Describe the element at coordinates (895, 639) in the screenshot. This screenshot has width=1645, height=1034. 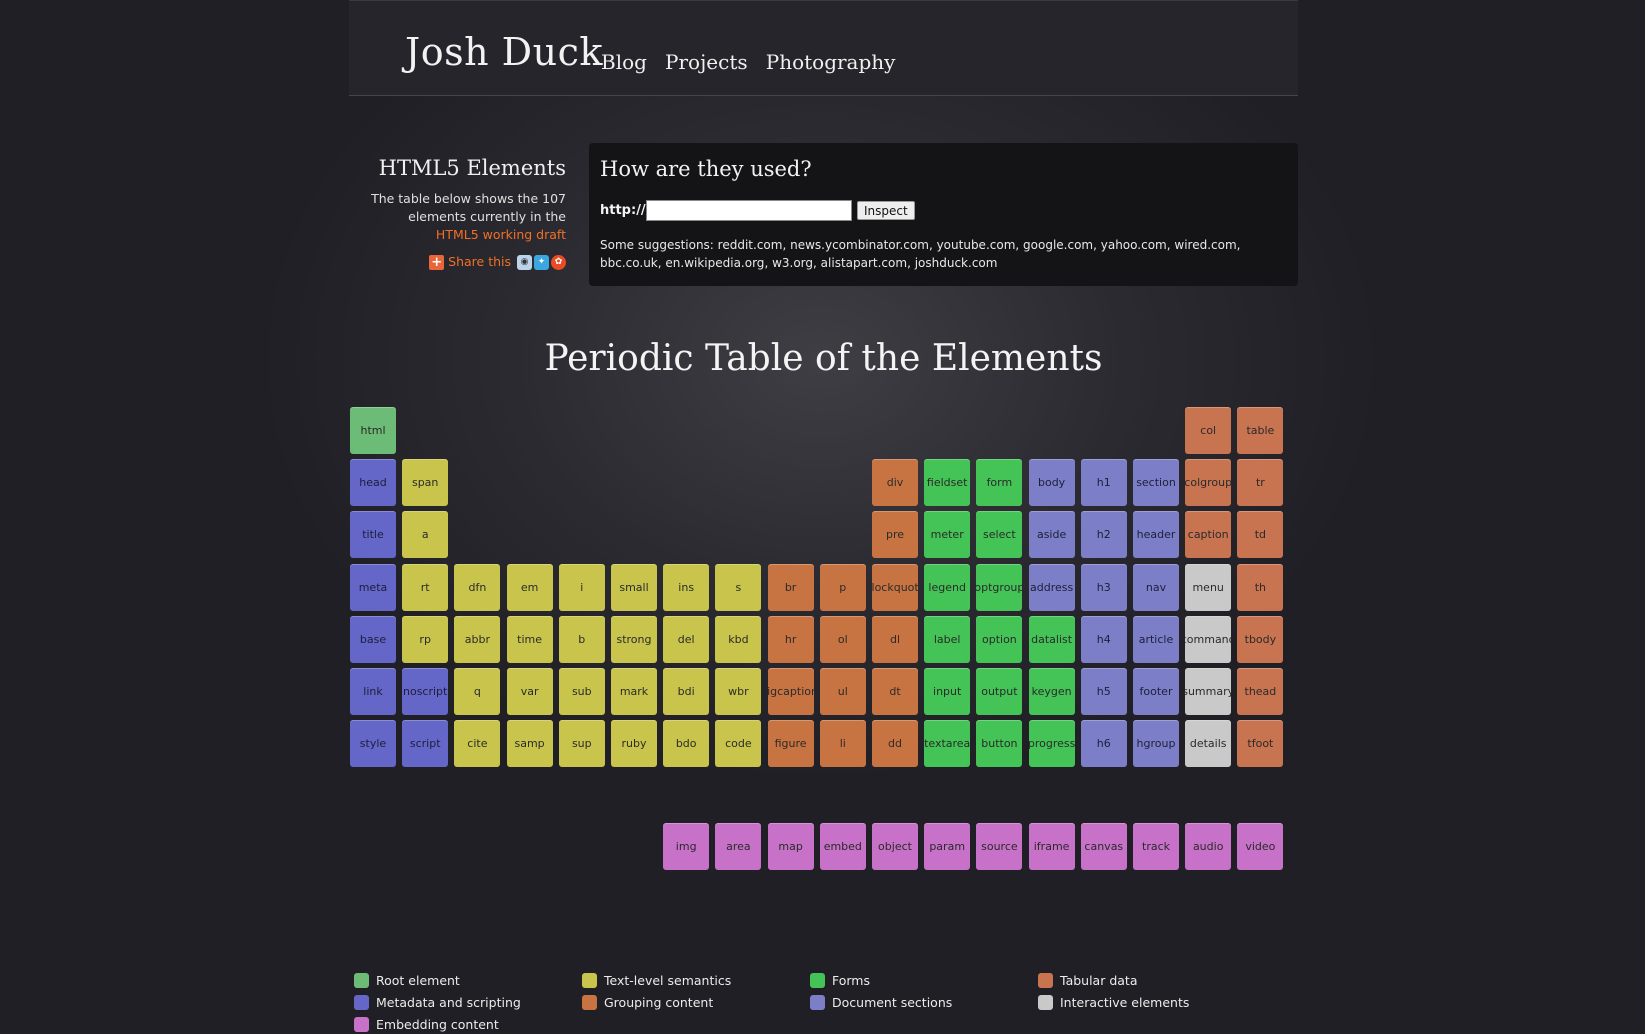
I see `element-dl: dl` at that location.